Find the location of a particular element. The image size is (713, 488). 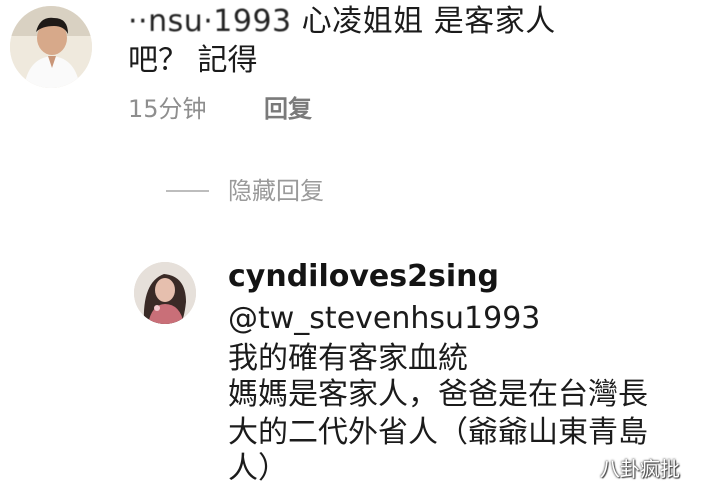

watermark: 八卦疯批 is located at coordinates (640, 469).